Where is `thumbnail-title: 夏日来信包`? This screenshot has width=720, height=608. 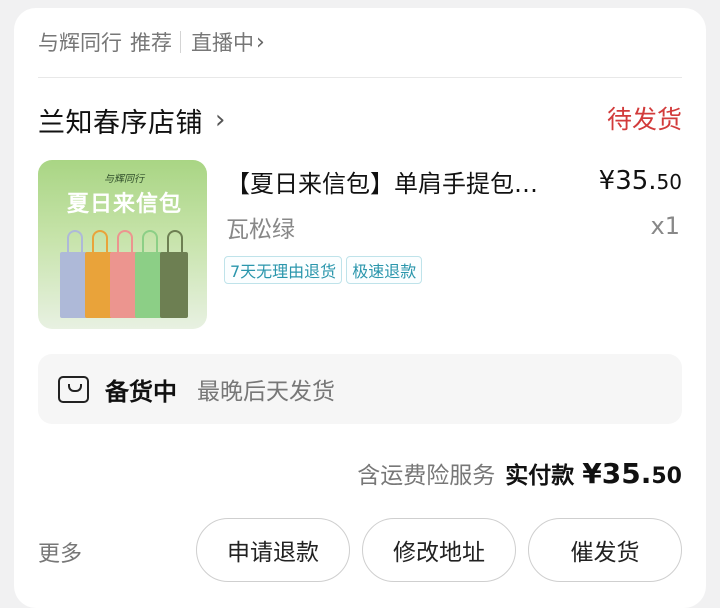 thumbnail-title: 夏日来信包 is located at coordinates (125, 204).